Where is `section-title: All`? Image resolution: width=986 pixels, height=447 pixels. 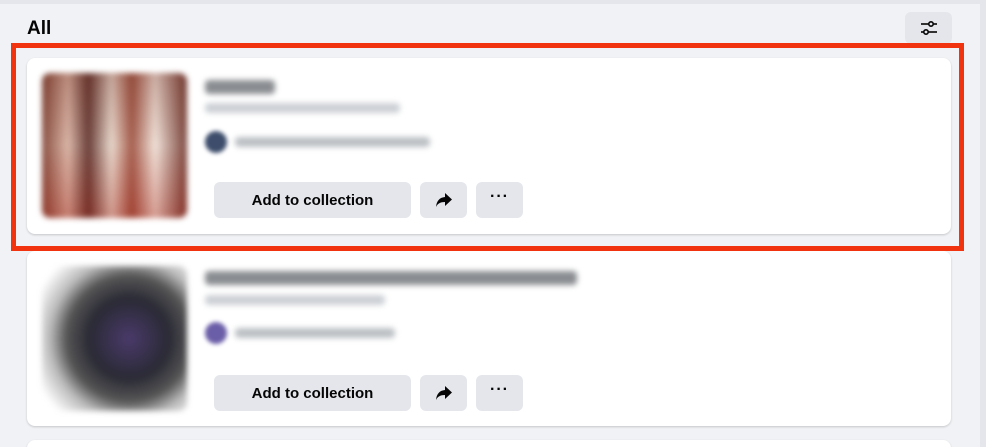
section-title: All is located at coordinates (39, 28).